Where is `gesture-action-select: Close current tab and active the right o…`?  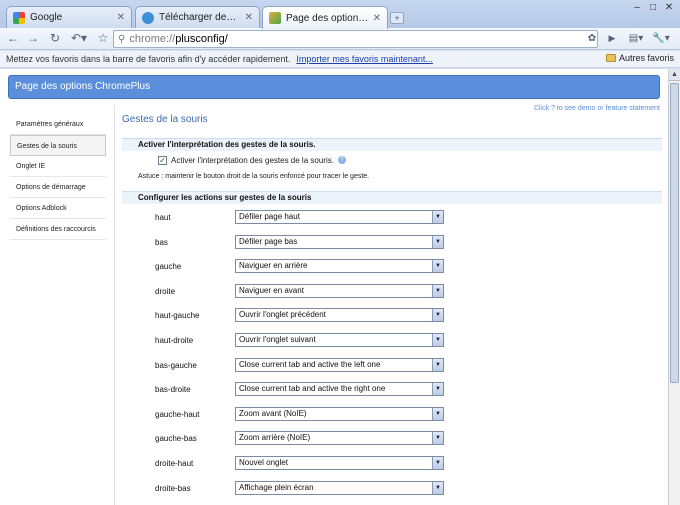
gesture-action-select: Close current tab and active the right o… is located at coordinates (339, 389).